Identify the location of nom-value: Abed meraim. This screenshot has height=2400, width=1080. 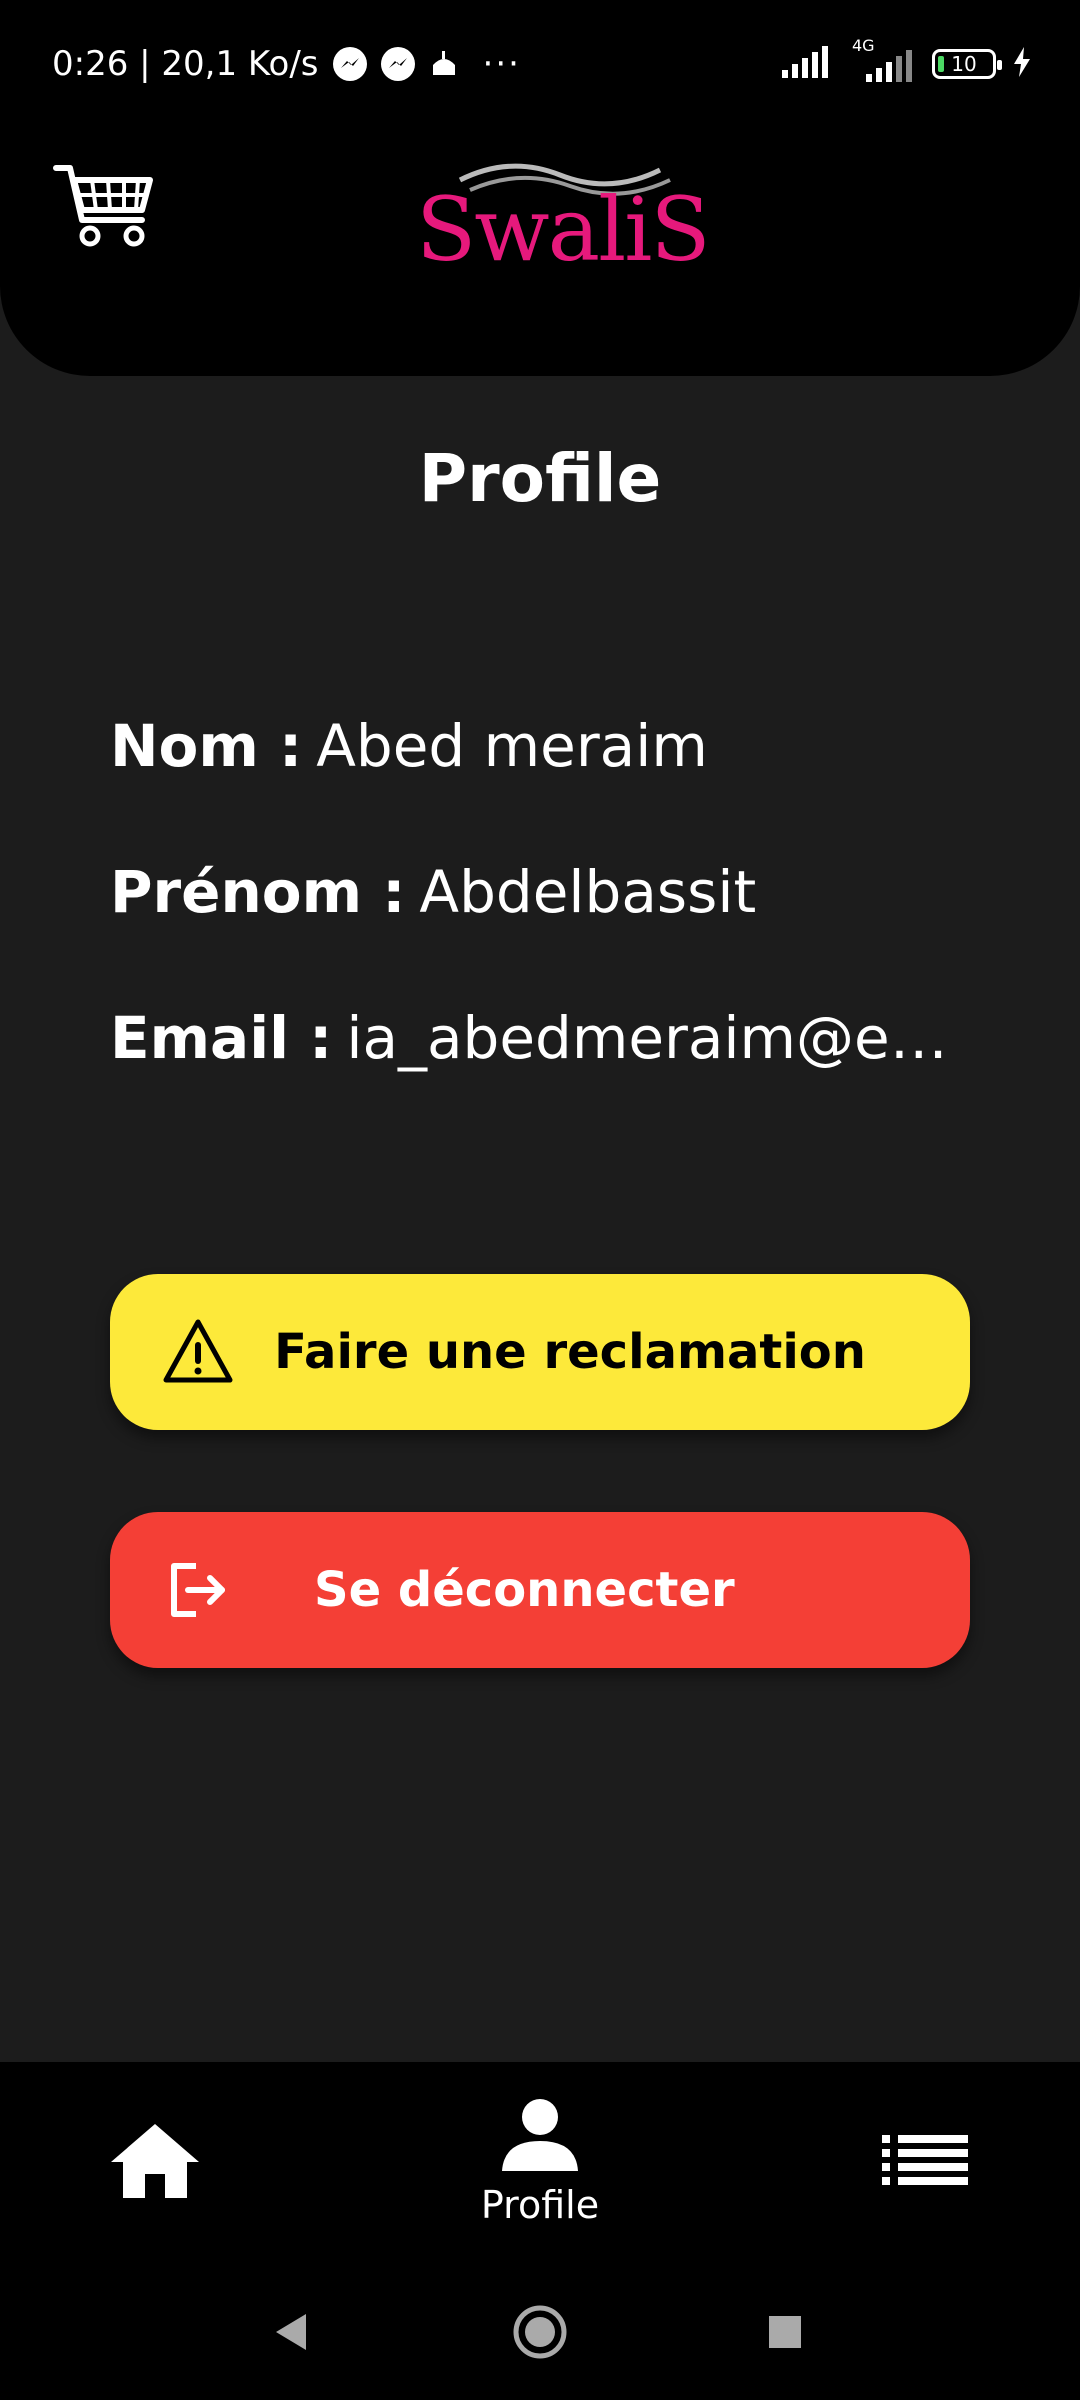
(512, 746).